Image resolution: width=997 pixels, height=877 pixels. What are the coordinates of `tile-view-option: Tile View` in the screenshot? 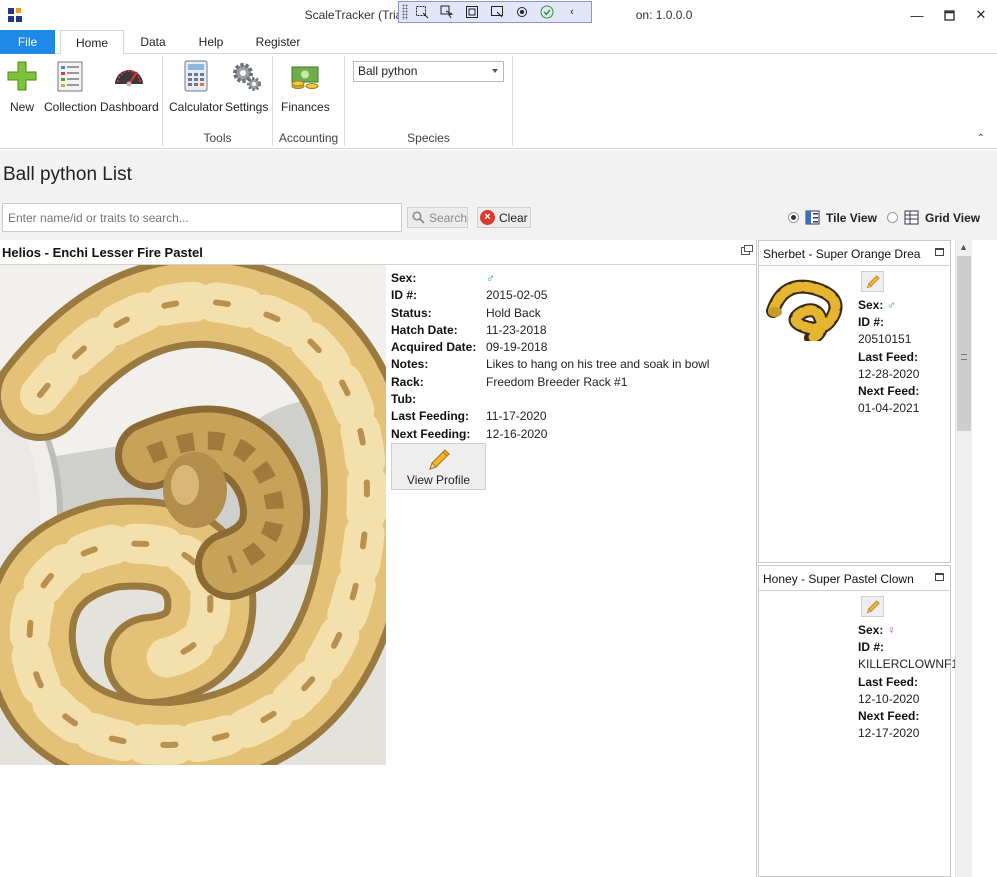 It's located at (832, 217).